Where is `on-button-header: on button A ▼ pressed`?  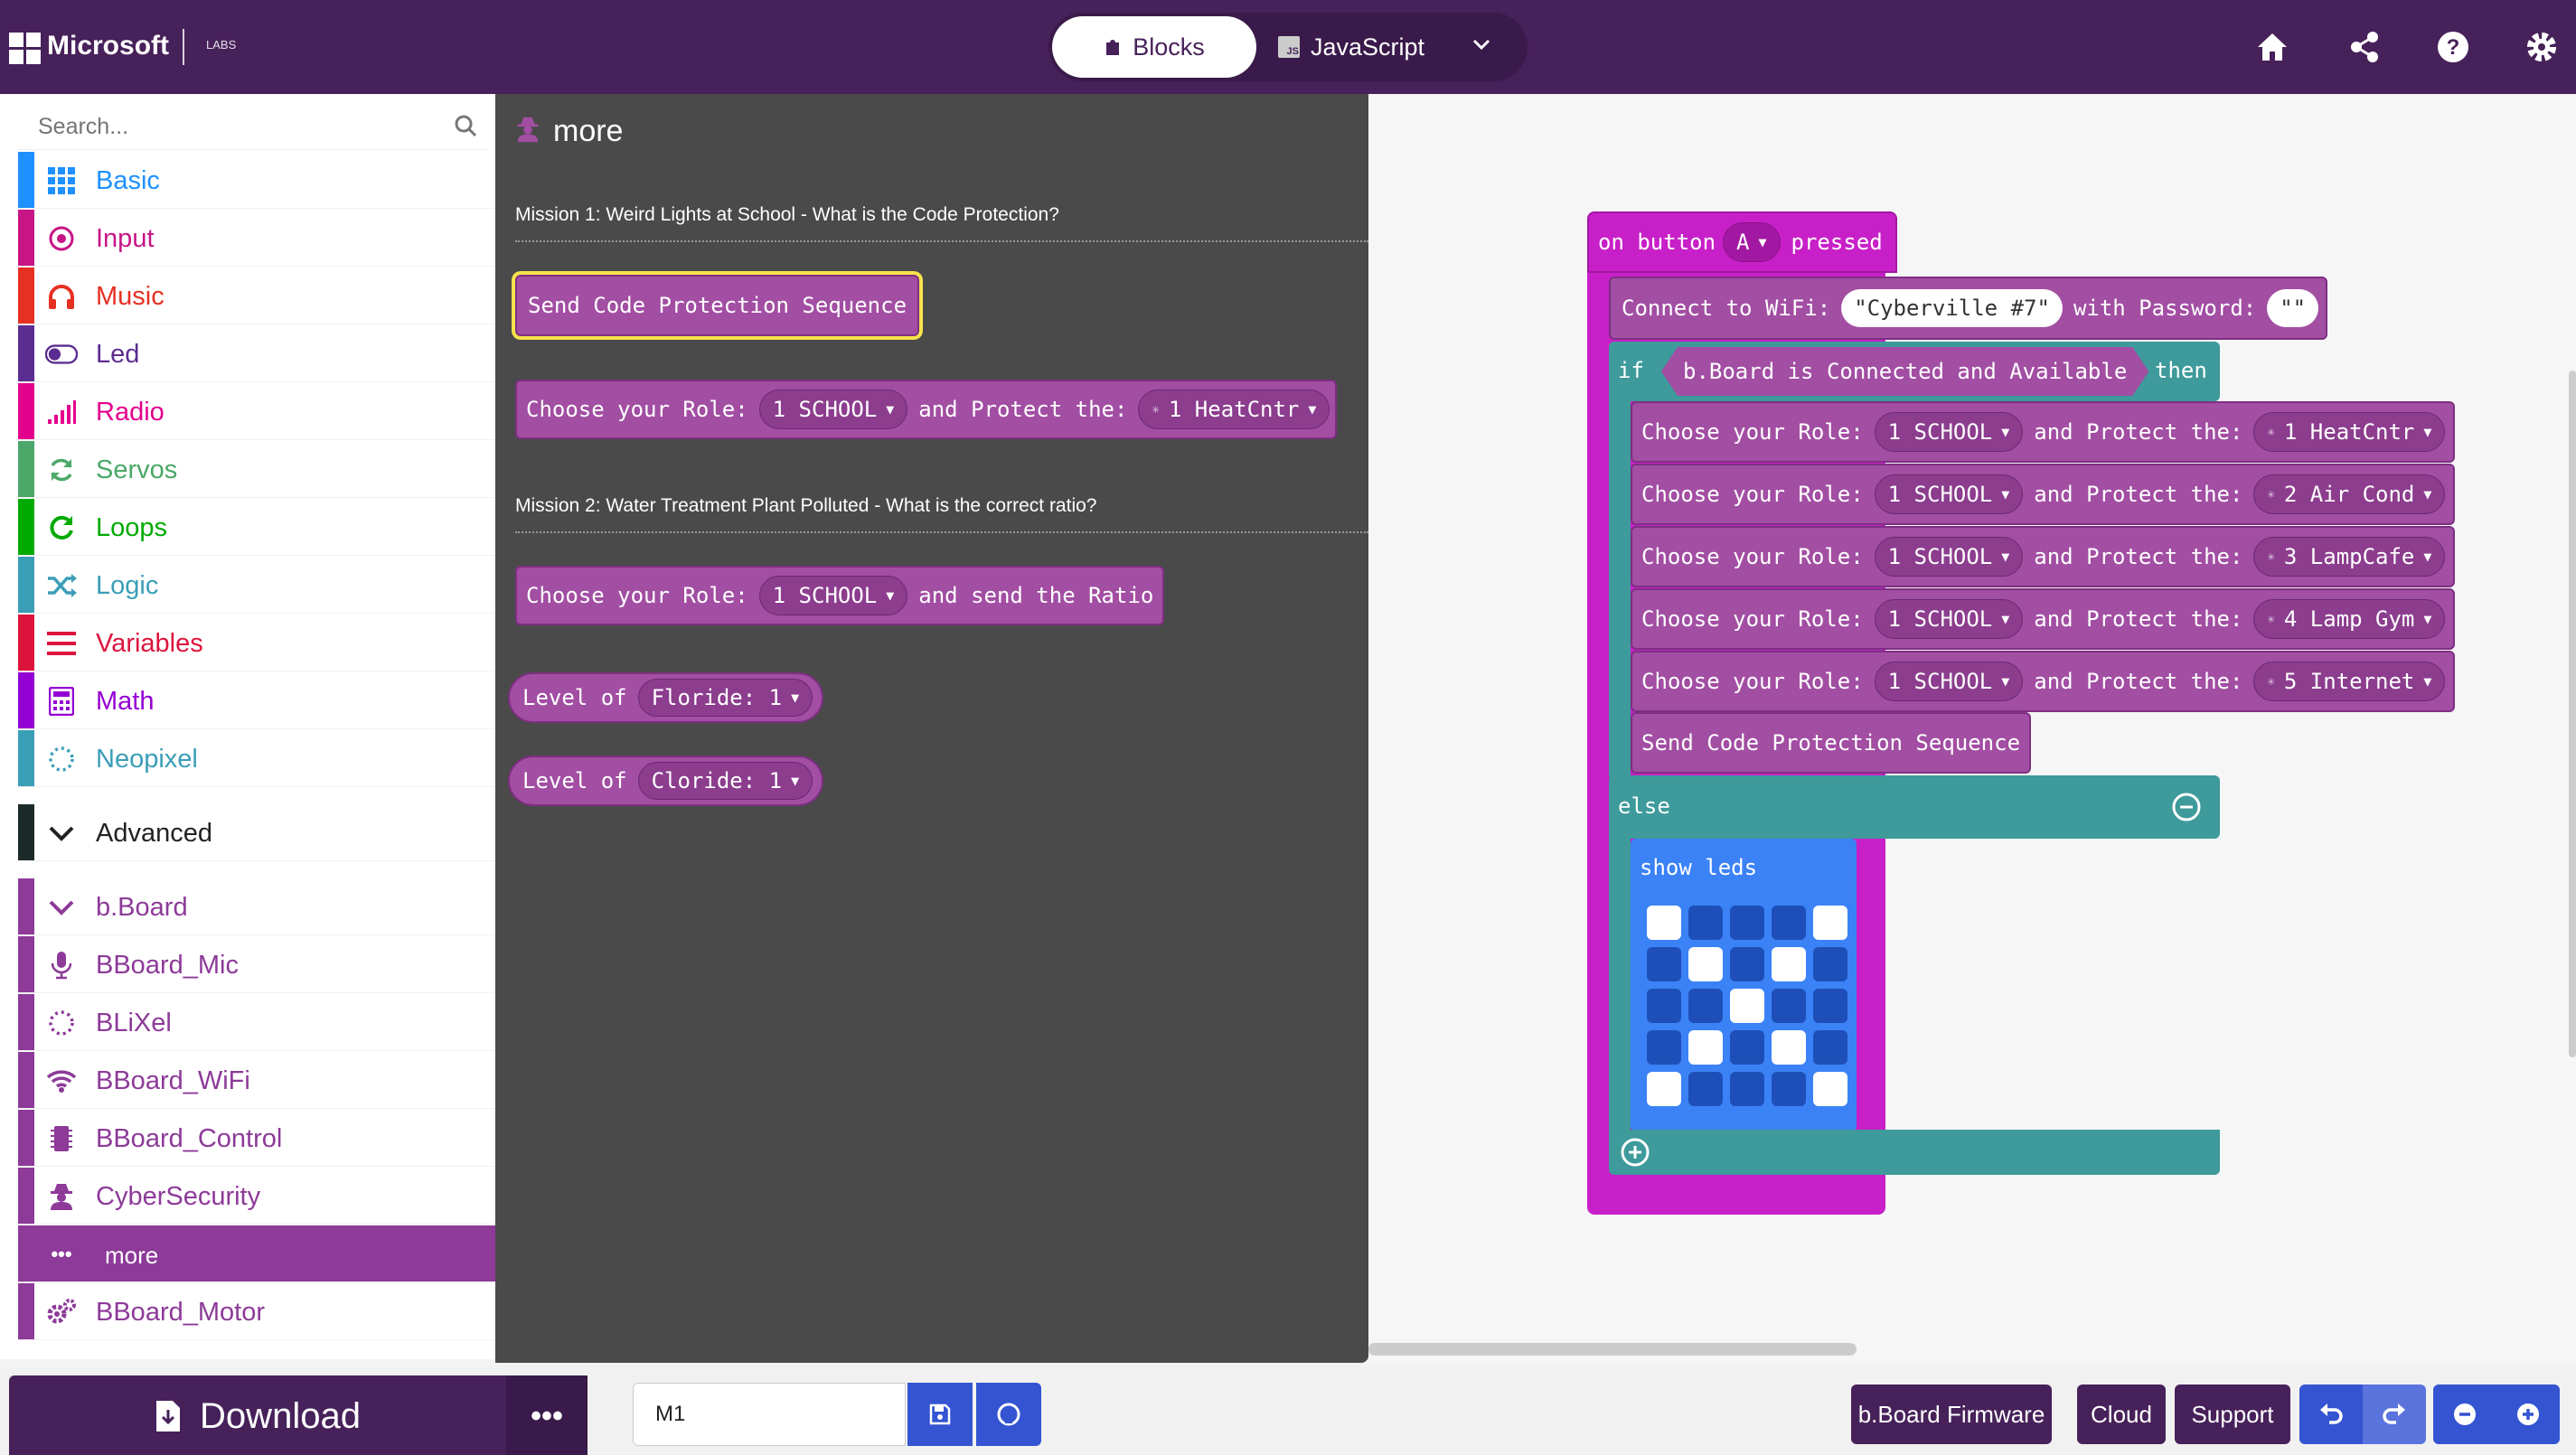
on-button-header: on button A ▼ pressed is located at coordinates (1742, 242).